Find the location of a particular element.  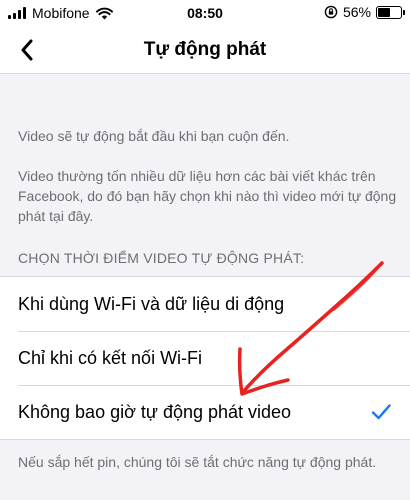

battery-icon is located at coordinates (390, 12).